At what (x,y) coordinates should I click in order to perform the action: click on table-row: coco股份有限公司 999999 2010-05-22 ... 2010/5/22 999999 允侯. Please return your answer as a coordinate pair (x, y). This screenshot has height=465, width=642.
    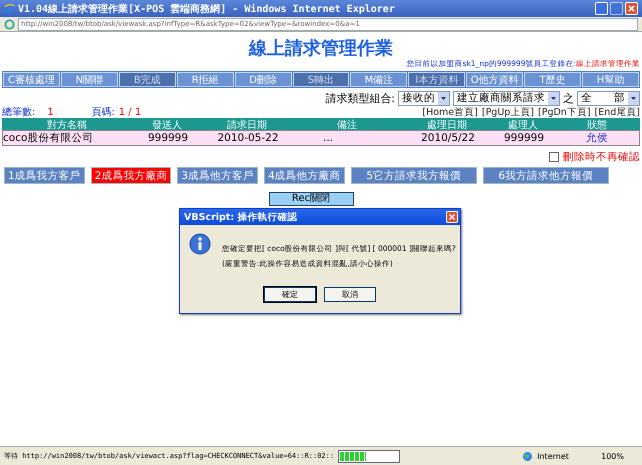
    Looking at the image, I should click on (321, 138).